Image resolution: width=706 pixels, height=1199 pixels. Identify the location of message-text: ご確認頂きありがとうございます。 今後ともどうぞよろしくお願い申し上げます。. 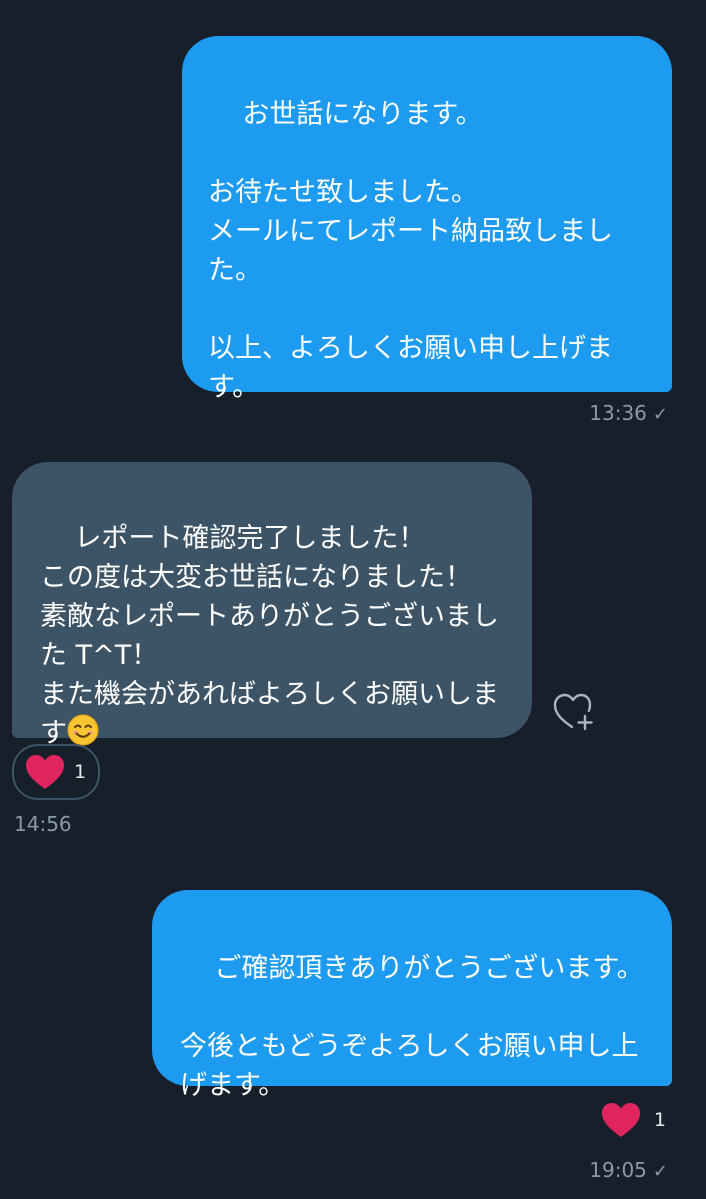
(412, 1027).